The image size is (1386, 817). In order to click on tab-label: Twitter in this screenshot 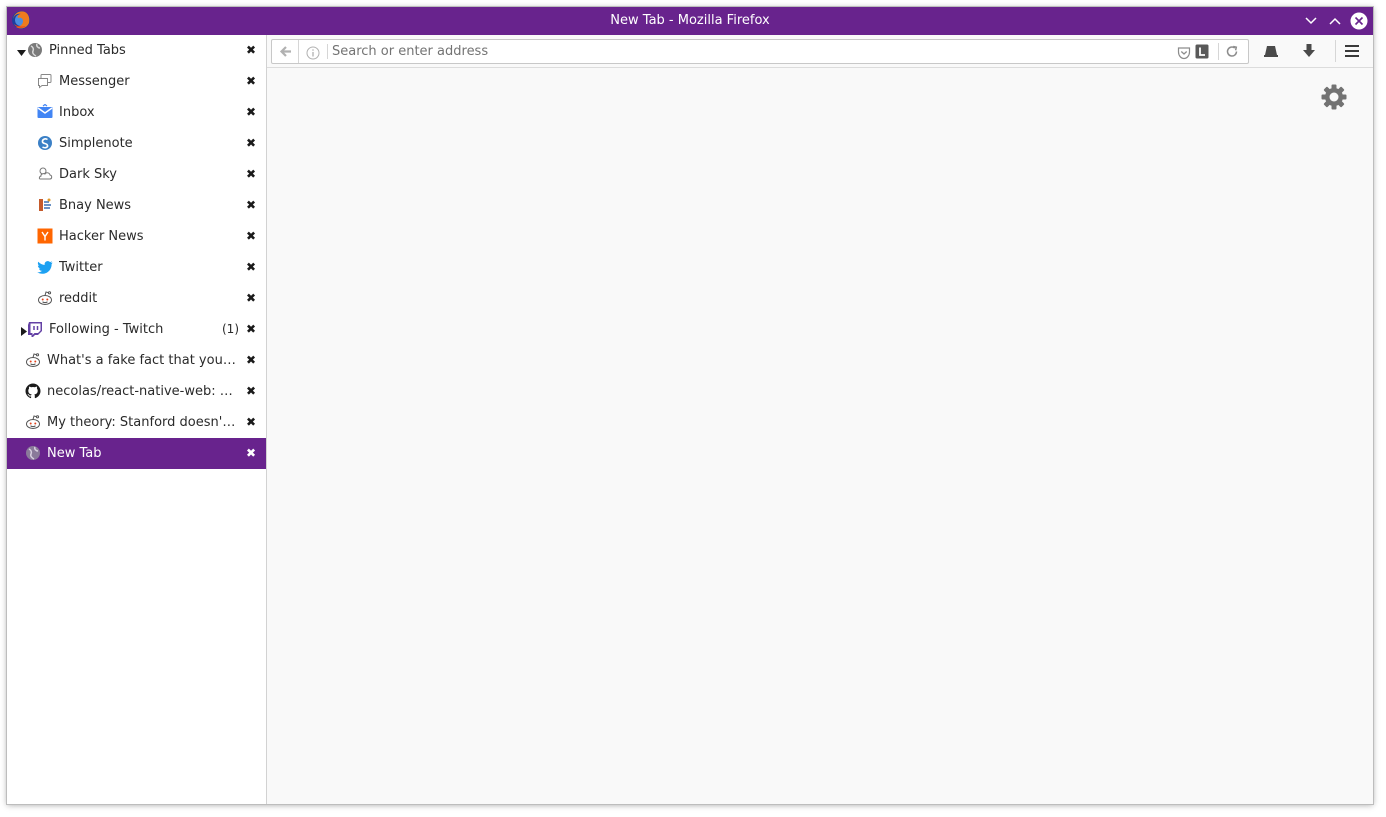, I will do `click(81, 267)`.